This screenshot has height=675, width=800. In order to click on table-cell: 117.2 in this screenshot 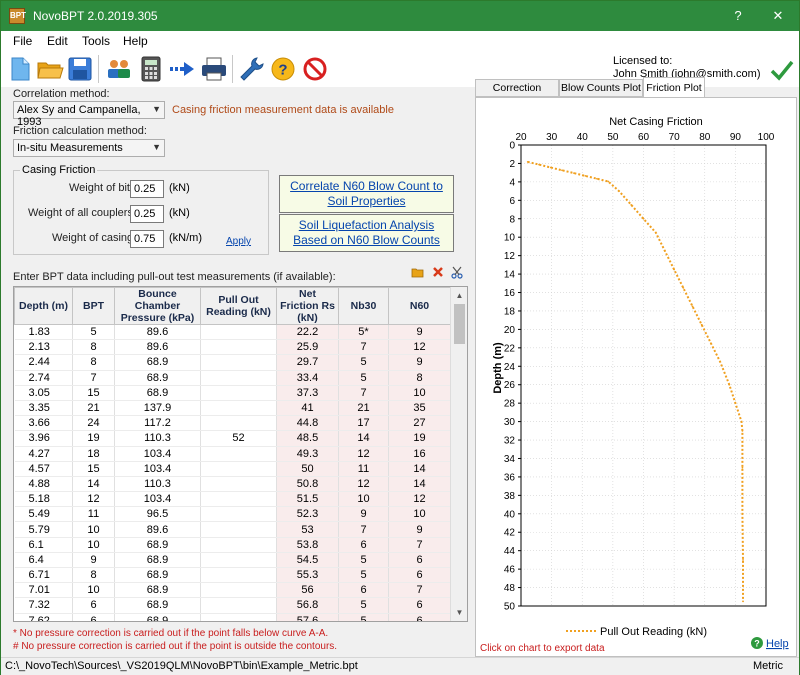, I will do `click(157, 423)`.